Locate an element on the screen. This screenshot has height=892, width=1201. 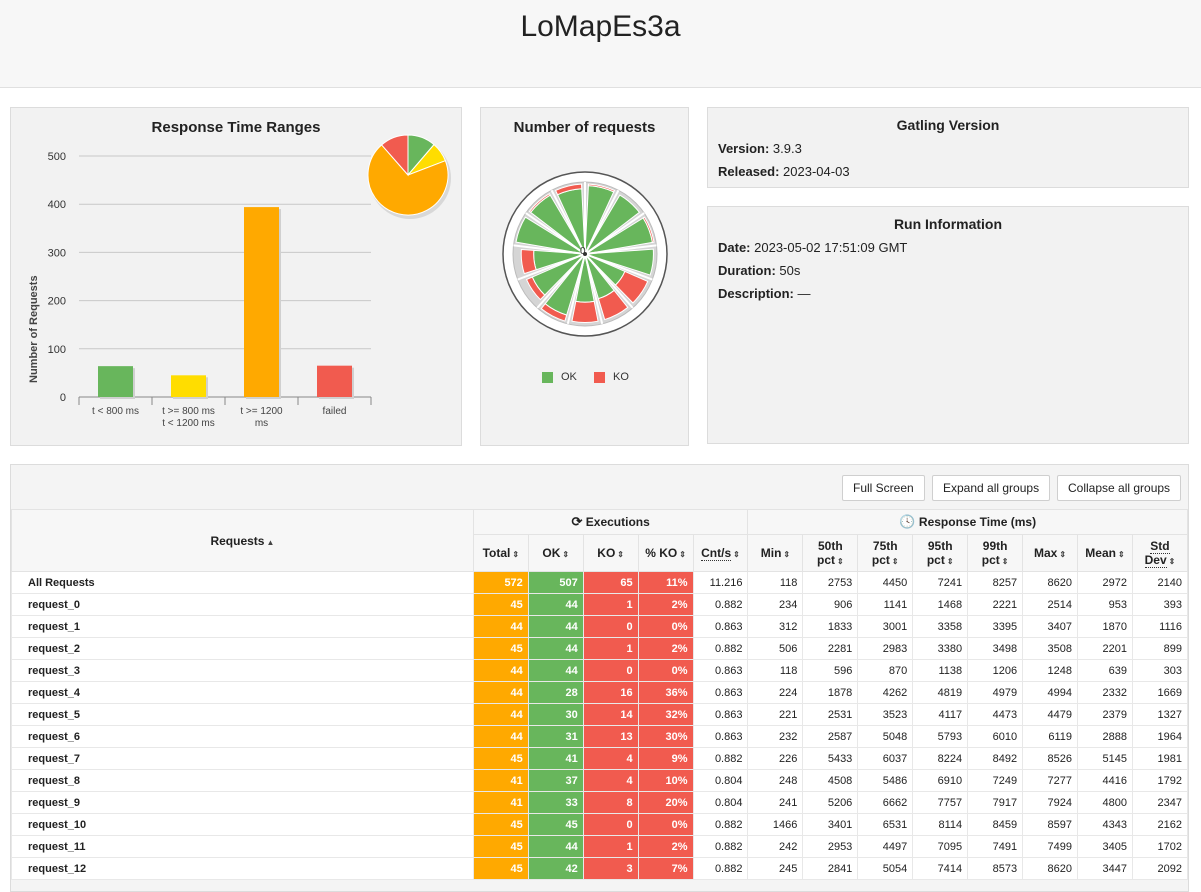
cell-p99: 4979 is located at coordinates (995, 692).